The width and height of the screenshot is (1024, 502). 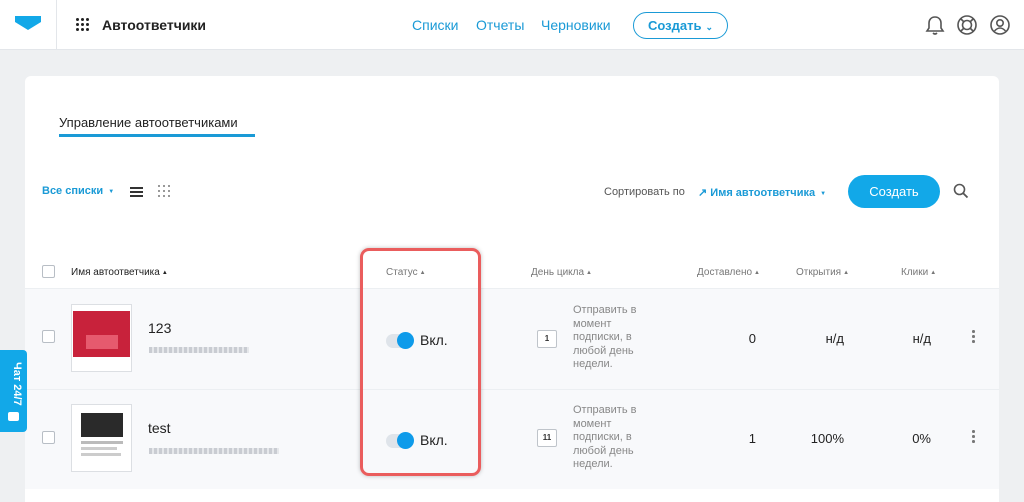 I want to click on column-header-name: Имя автоответчика ▲, so click(x=119, y=272).